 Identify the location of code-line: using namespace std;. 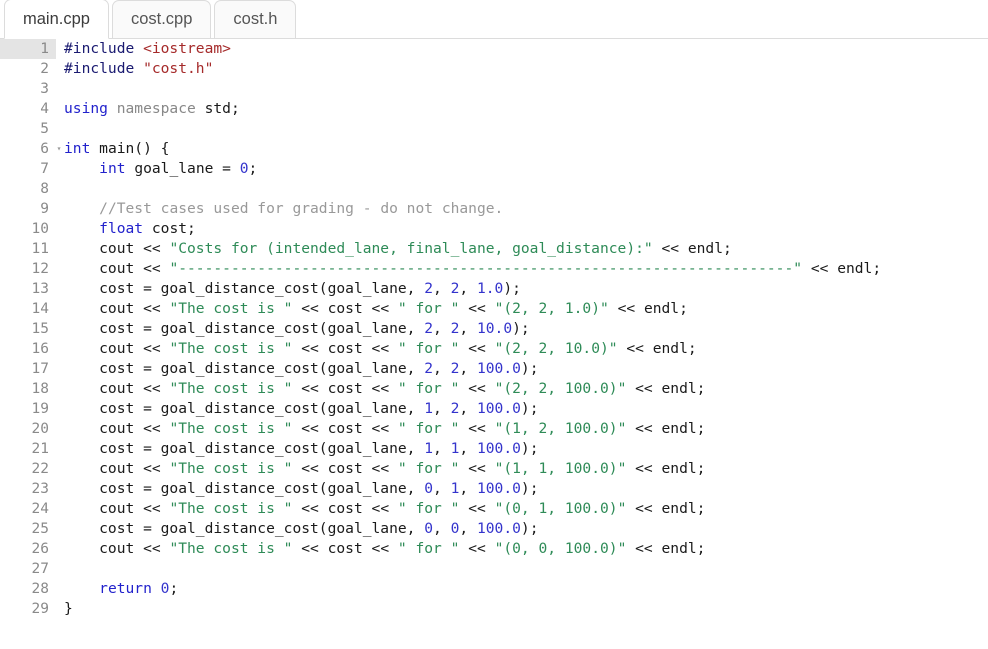
(526, 109).